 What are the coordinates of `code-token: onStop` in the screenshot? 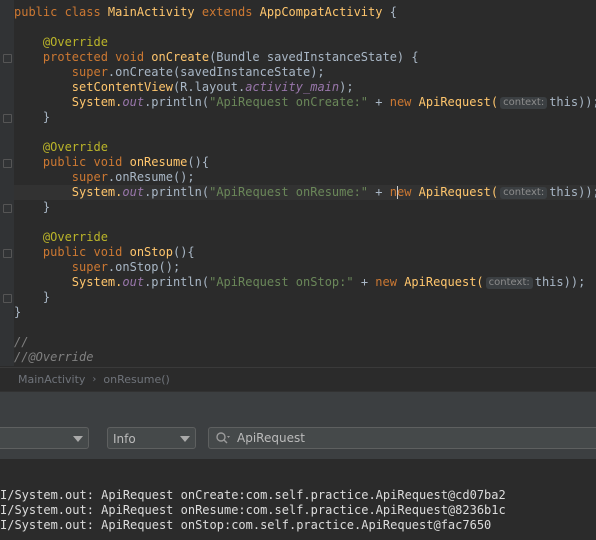 It's located at (151, 252).